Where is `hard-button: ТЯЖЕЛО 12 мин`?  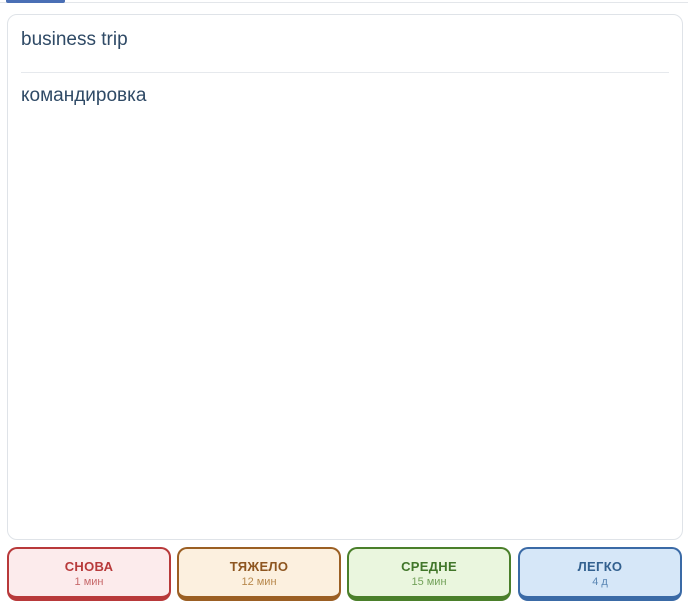
hard-button: ТЯЖЕЛО 12 мин is located at coordinates (259, 574).